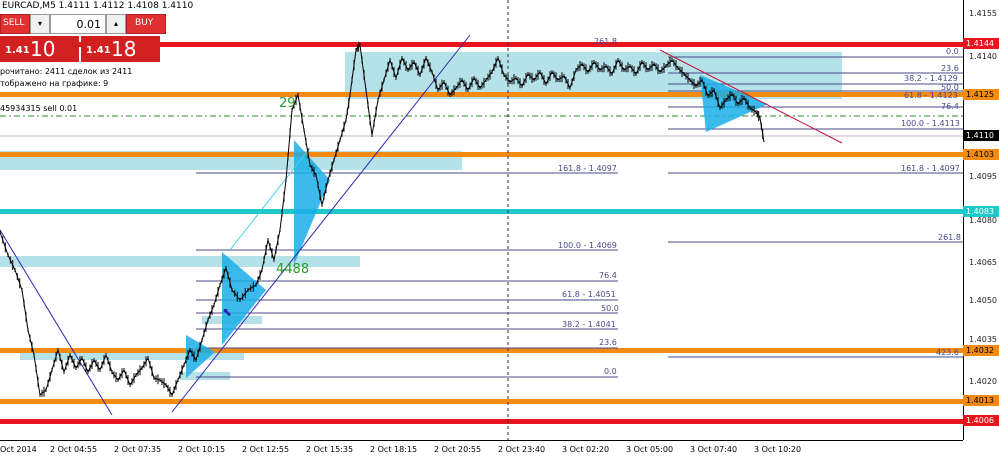 This screenshot has width=999, height=457. What do you see at coordinates (481, 401) in the screenshot?
I see `level-1.4013` at bounding box center [481, 401].